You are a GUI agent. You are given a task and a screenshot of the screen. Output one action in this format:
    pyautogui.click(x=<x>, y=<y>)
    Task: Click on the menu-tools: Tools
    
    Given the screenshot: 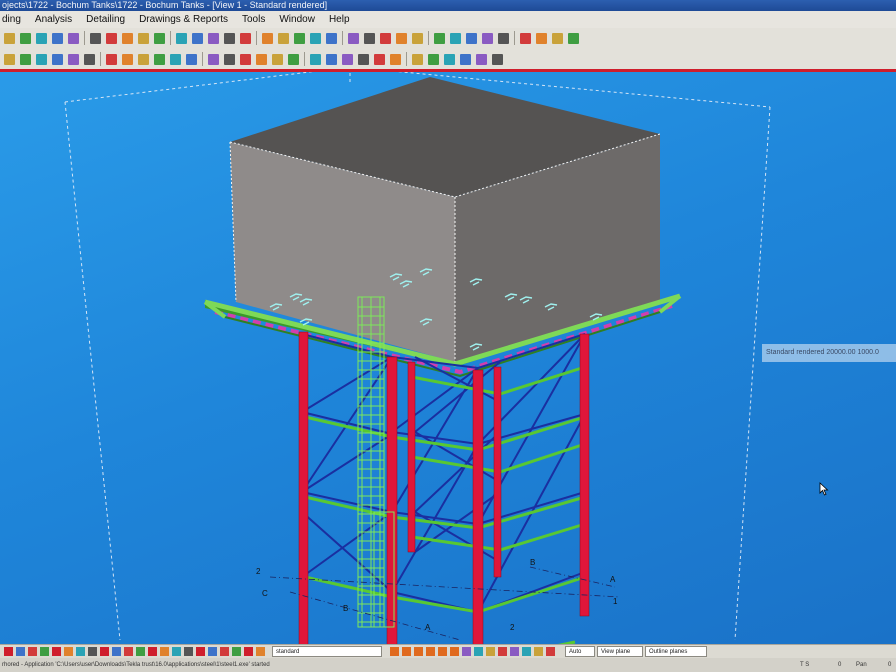 What is the action you would take?
    pyautogui.click(x=253, y=19)
    